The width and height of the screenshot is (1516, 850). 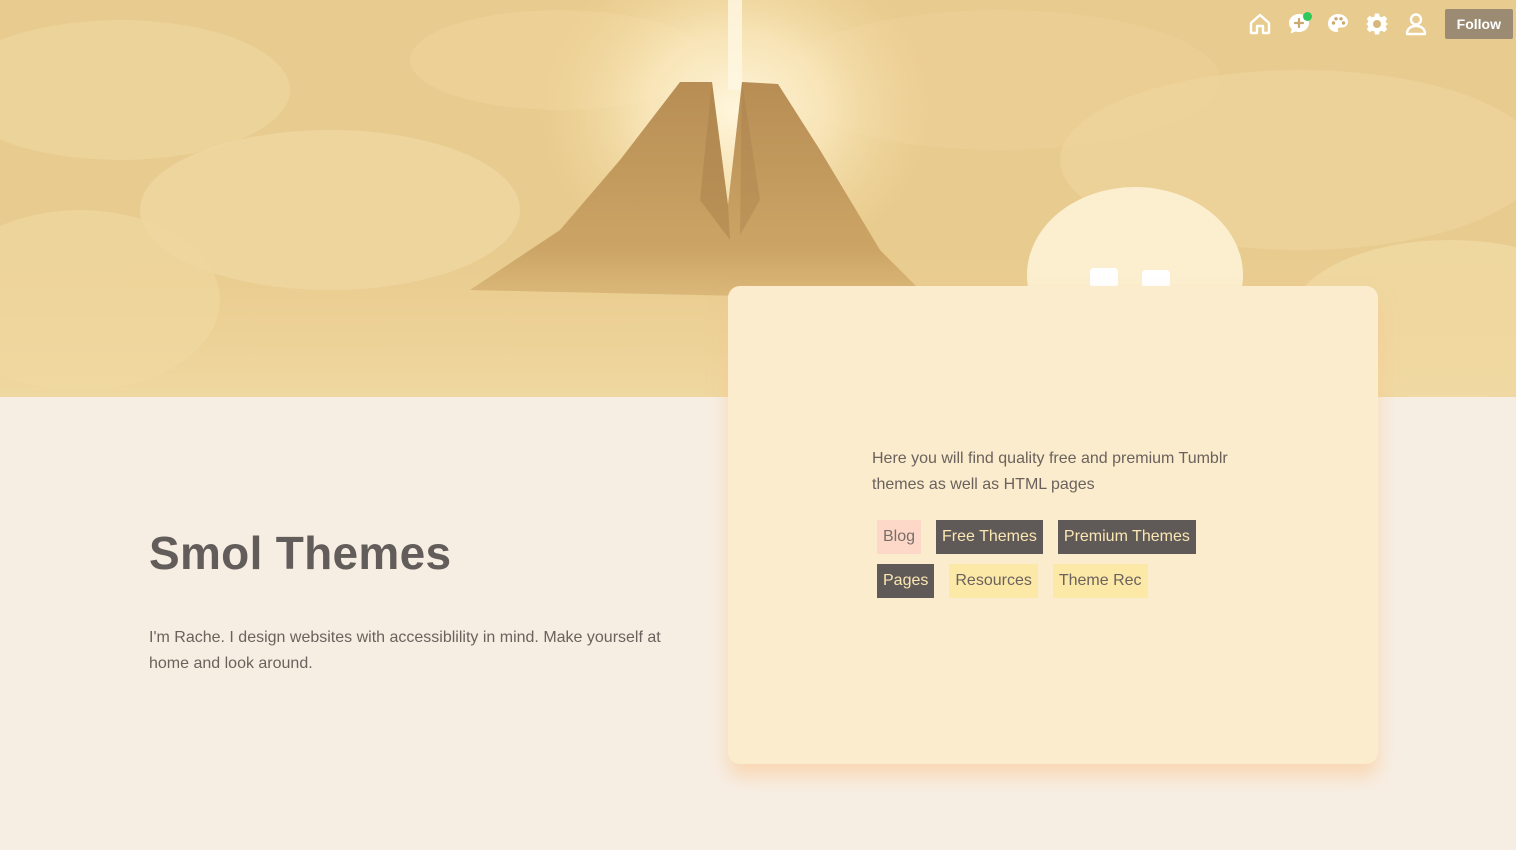 What do you see at coordinates (1126, 537) in the screenshot?
I see `link-premium-themes: Premium Themes` at bounding box center [1126, 537].